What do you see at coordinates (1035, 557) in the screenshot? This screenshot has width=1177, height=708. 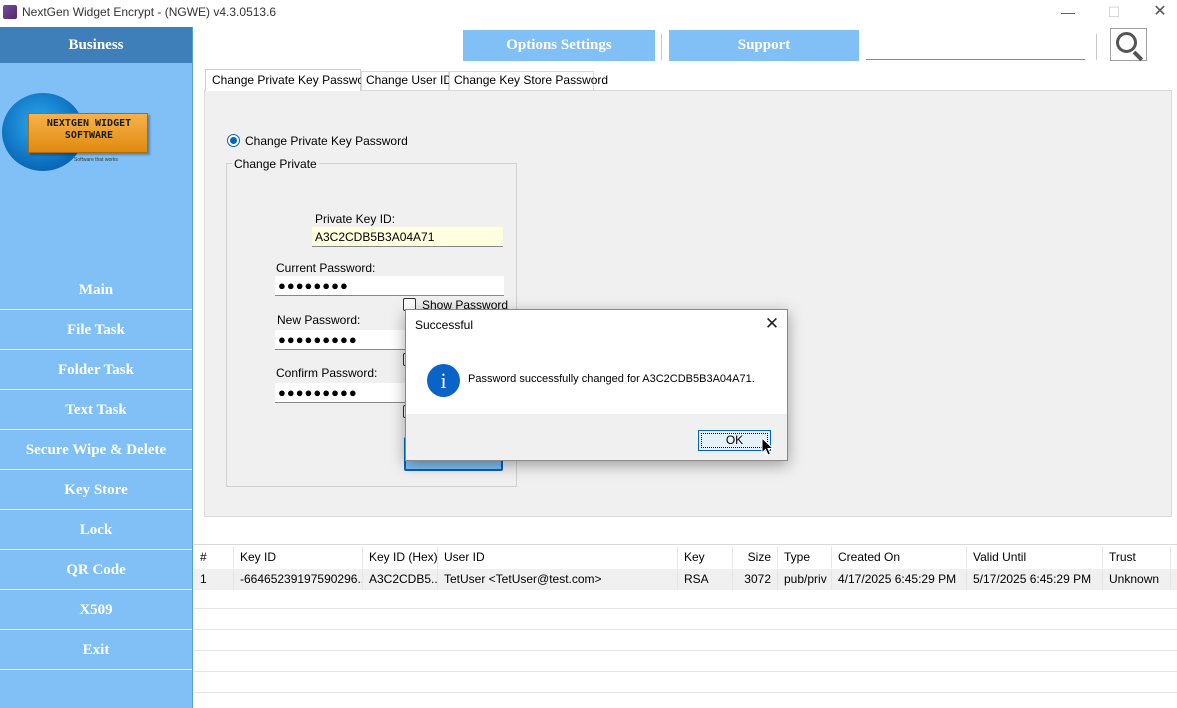 I see `col-valid-until: Valid Until` at bounding box center [1035, 557].